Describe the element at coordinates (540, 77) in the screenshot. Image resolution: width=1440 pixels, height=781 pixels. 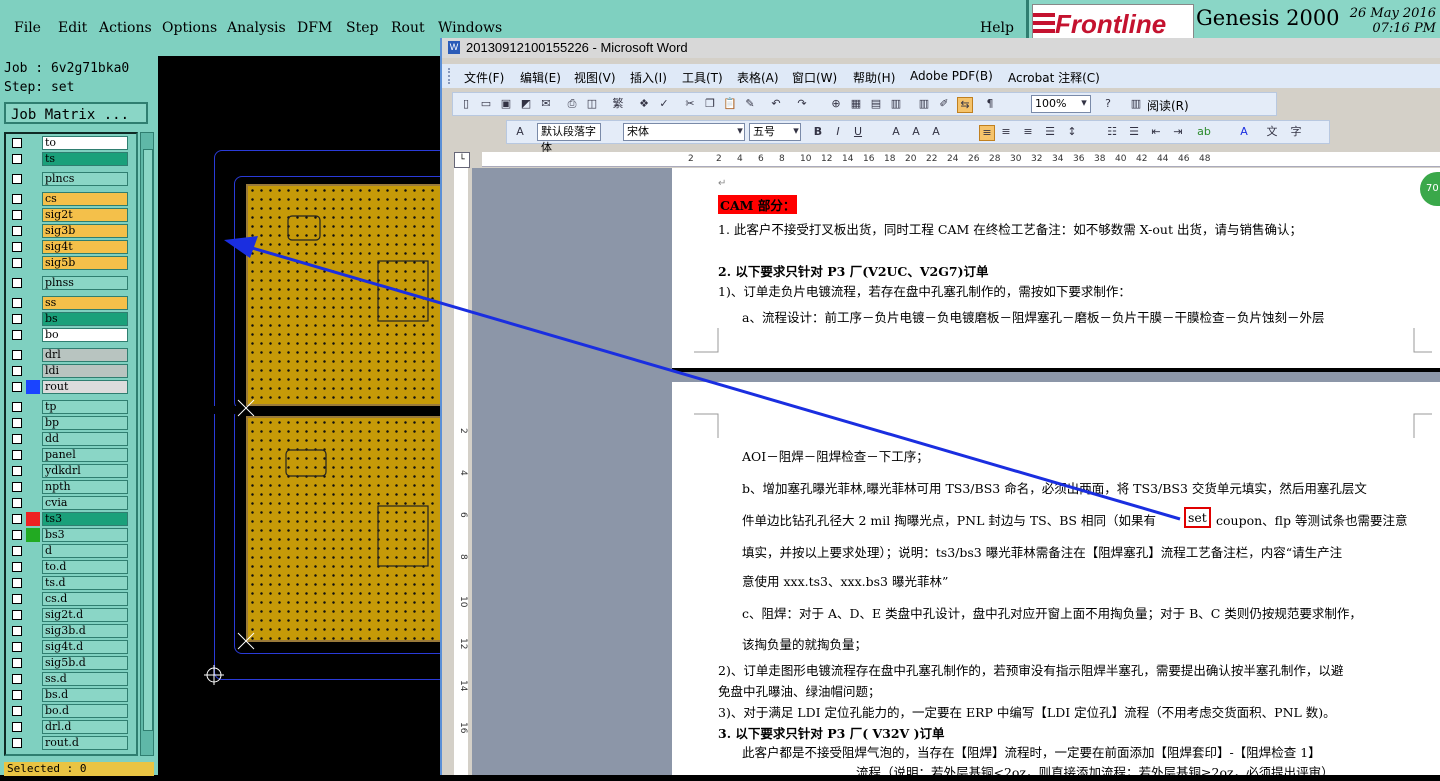
I see `word-menu-item: 编辑(E)` at that location.